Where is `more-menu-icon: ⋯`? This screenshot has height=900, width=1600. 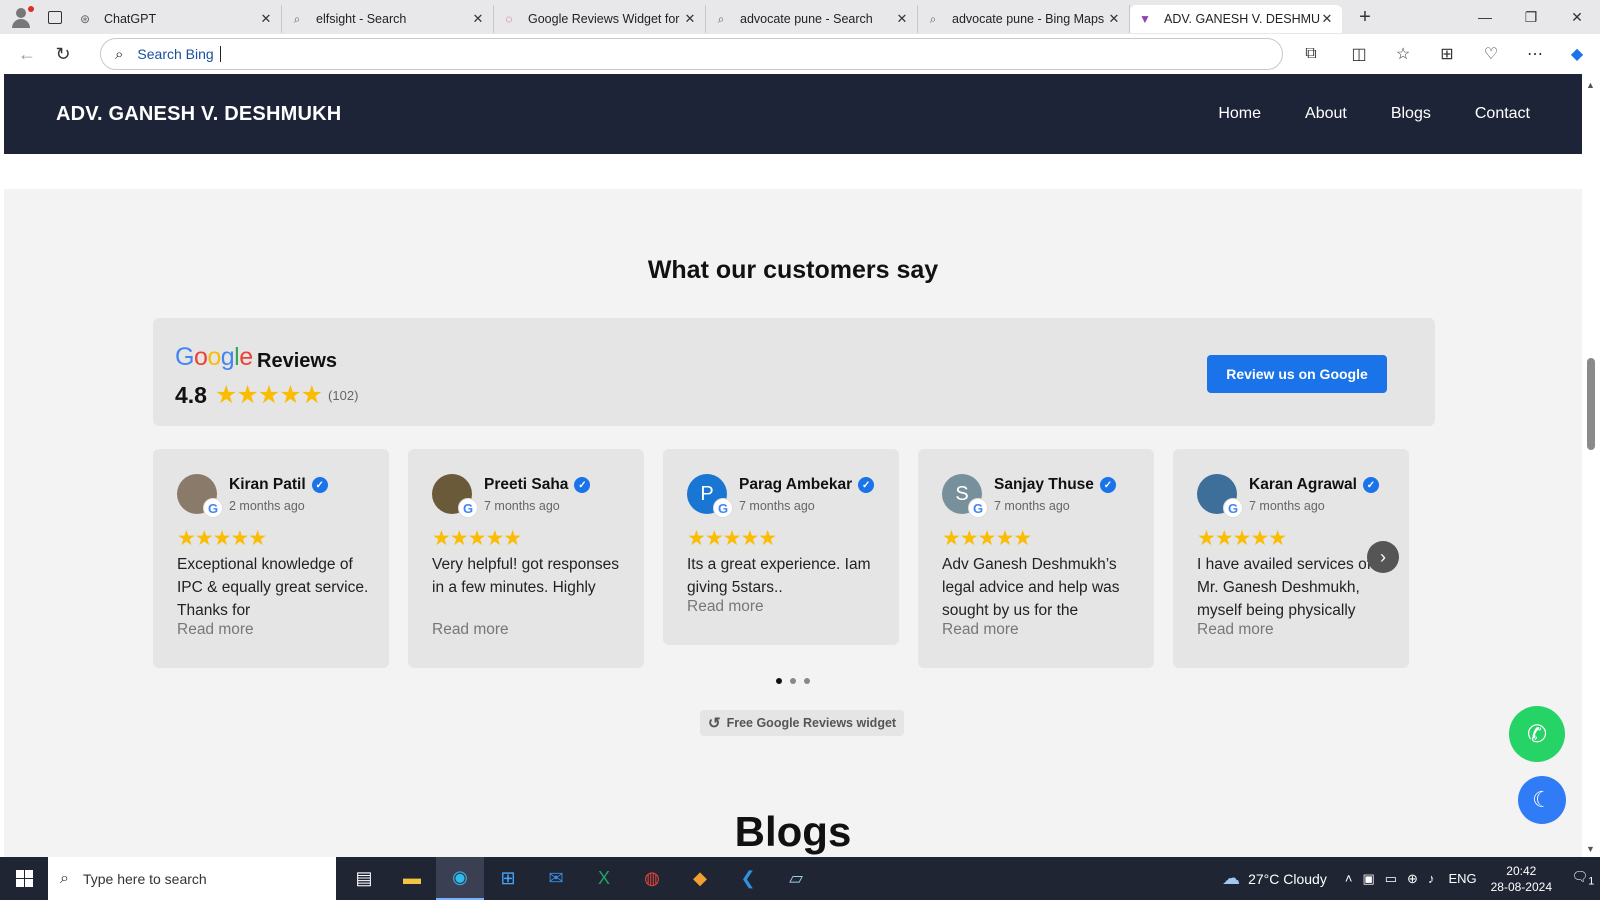
more-menu-icon: ⋯ is located at coordinates (1535, 54).